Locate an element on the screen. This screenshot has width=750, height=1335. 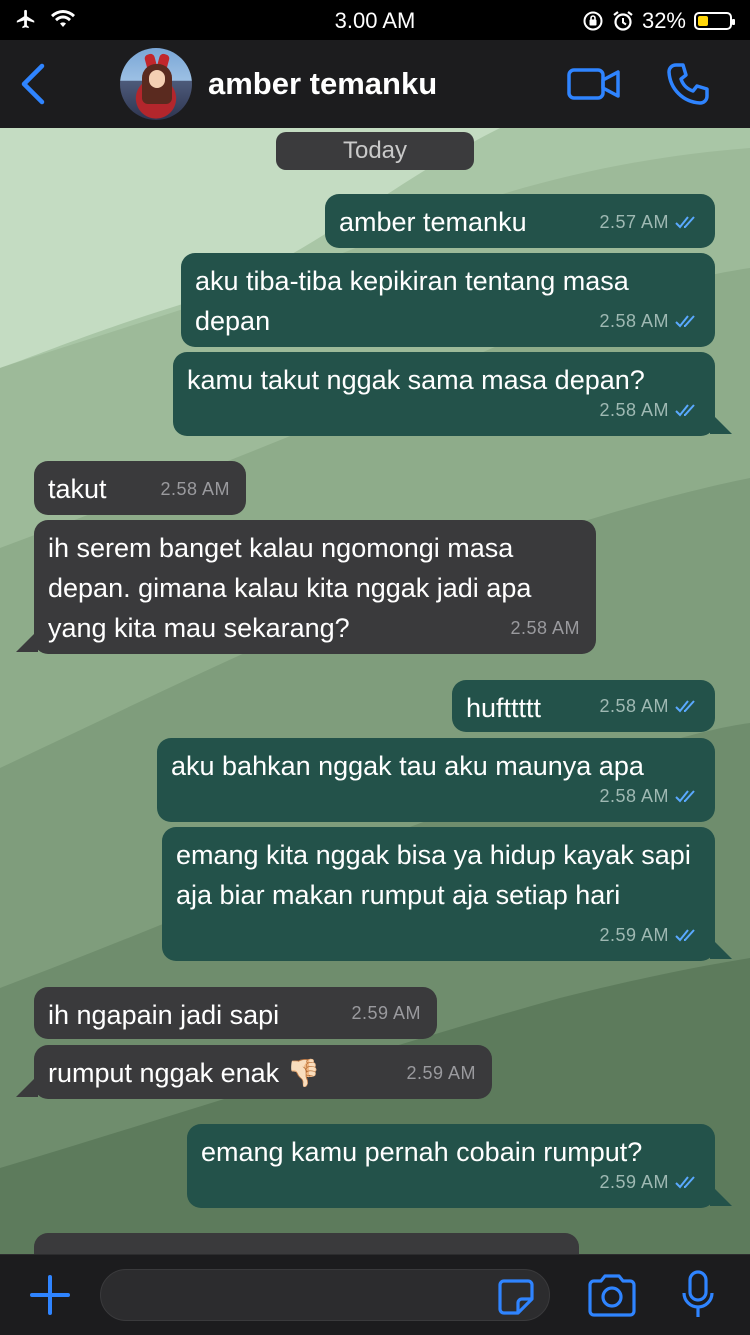
message-bubble-incoming: rumput nggak enak 👎🏻 2.59 AM is located at coordinates (263, 1072).